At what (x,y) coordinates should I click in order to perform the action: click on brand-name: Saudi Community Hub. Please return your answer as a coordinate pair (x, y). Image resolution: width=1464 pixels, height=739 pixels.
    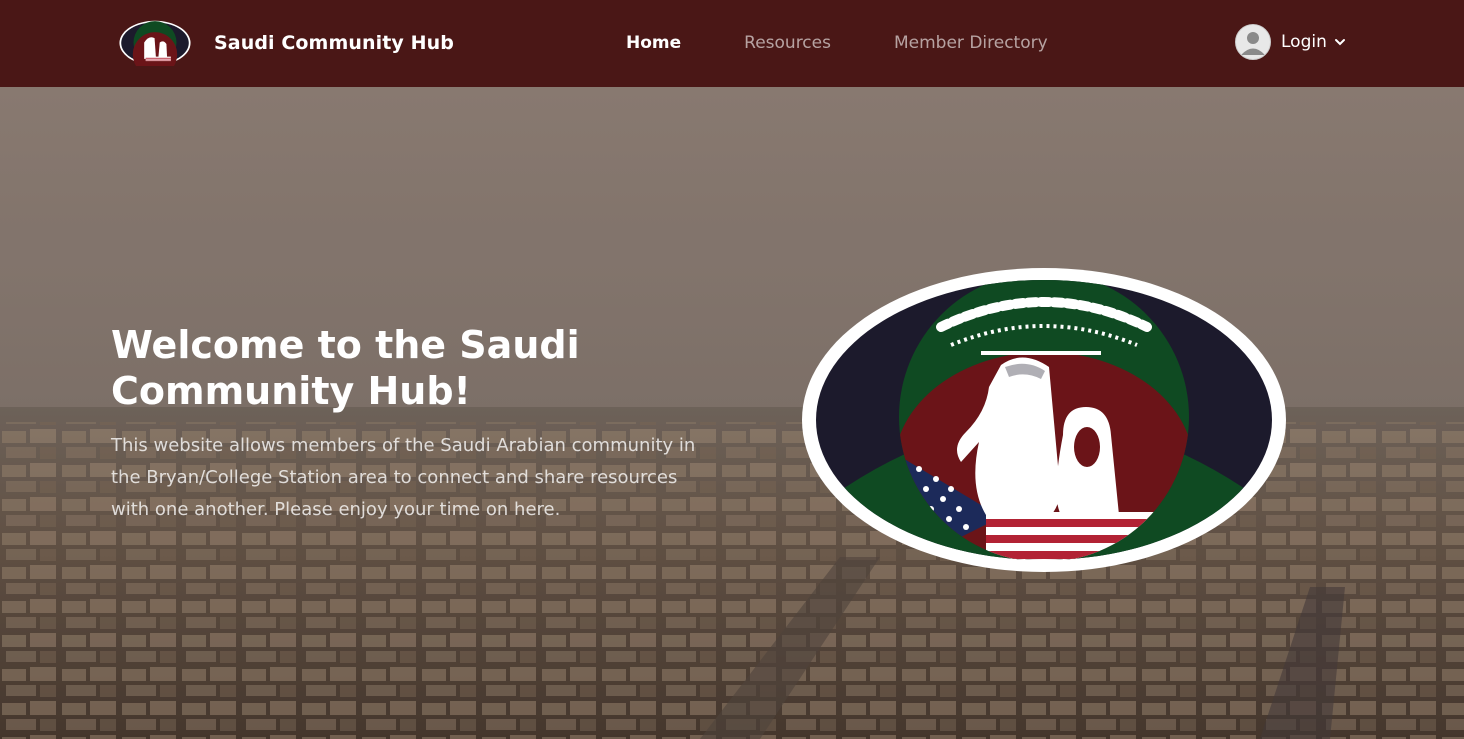
    Looking at the image, I should click on (334, 43).